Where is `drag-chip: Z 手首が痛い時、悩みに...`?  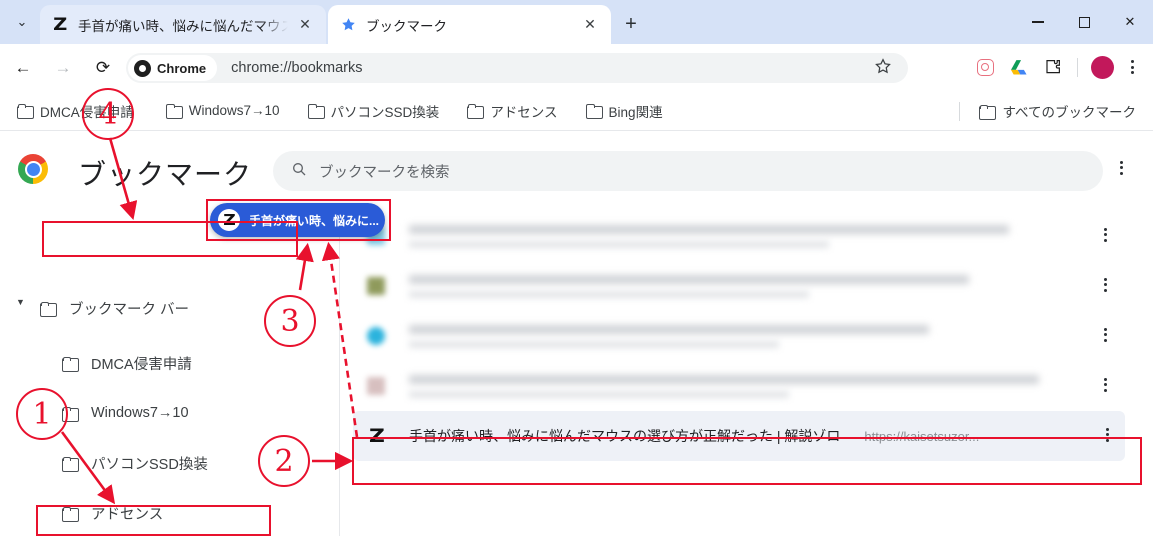
drag-chip: Z 手首が痛い時、悩みに... is located at coordinates (297, 220).